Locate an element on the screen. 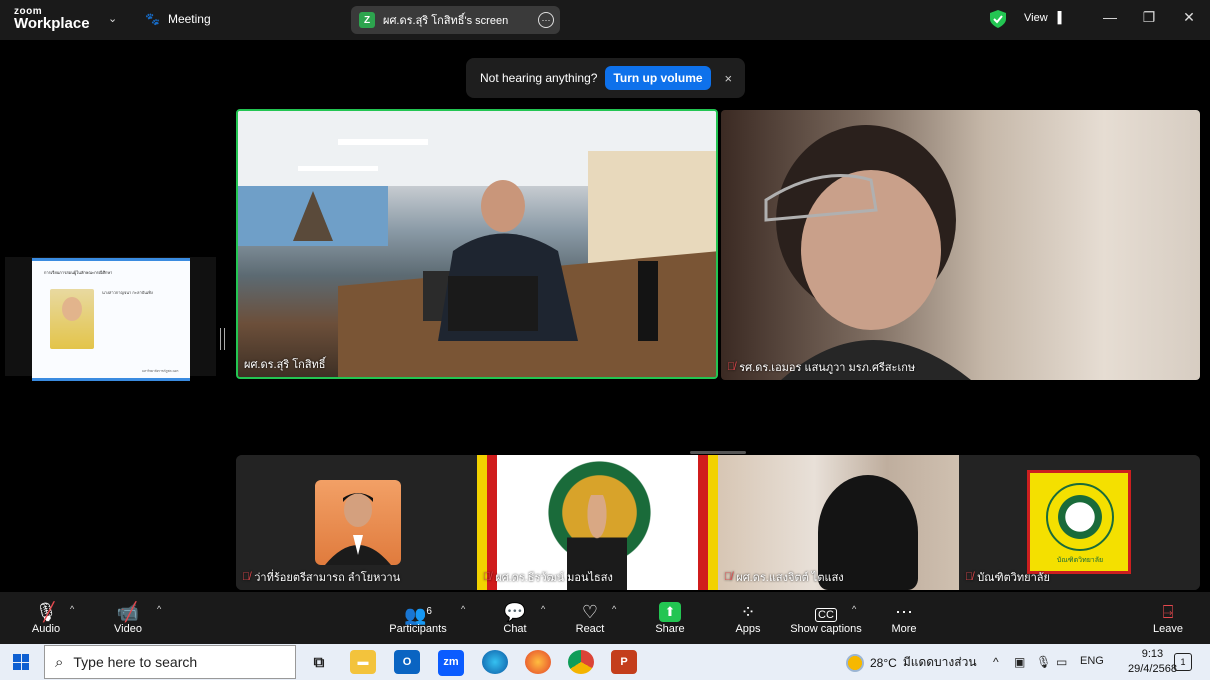 The height and width of the screenshot is (680, 1210). share-button: ⬆ Share is located at coordinates (670, 618).